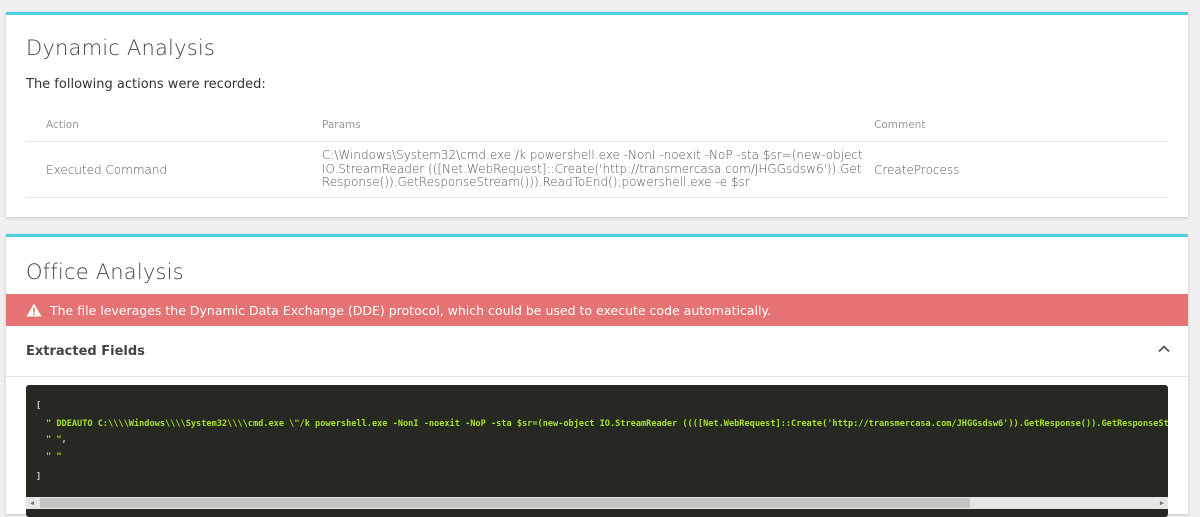 This screenshot has width=1200, height=517. Describe the element at coordinates (1021, 125) in the screenshot. I see `column-header-comment: Comment` at that location.